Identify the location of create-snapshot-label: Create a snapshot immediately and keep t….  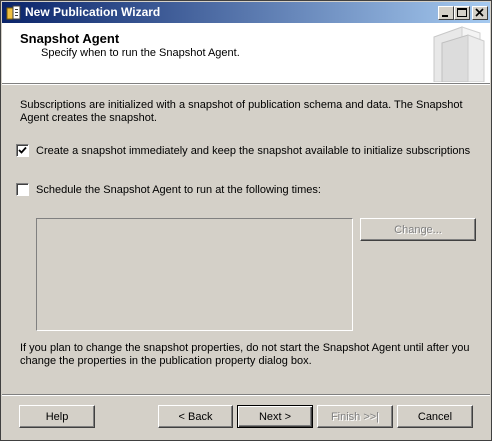
(253, 150).